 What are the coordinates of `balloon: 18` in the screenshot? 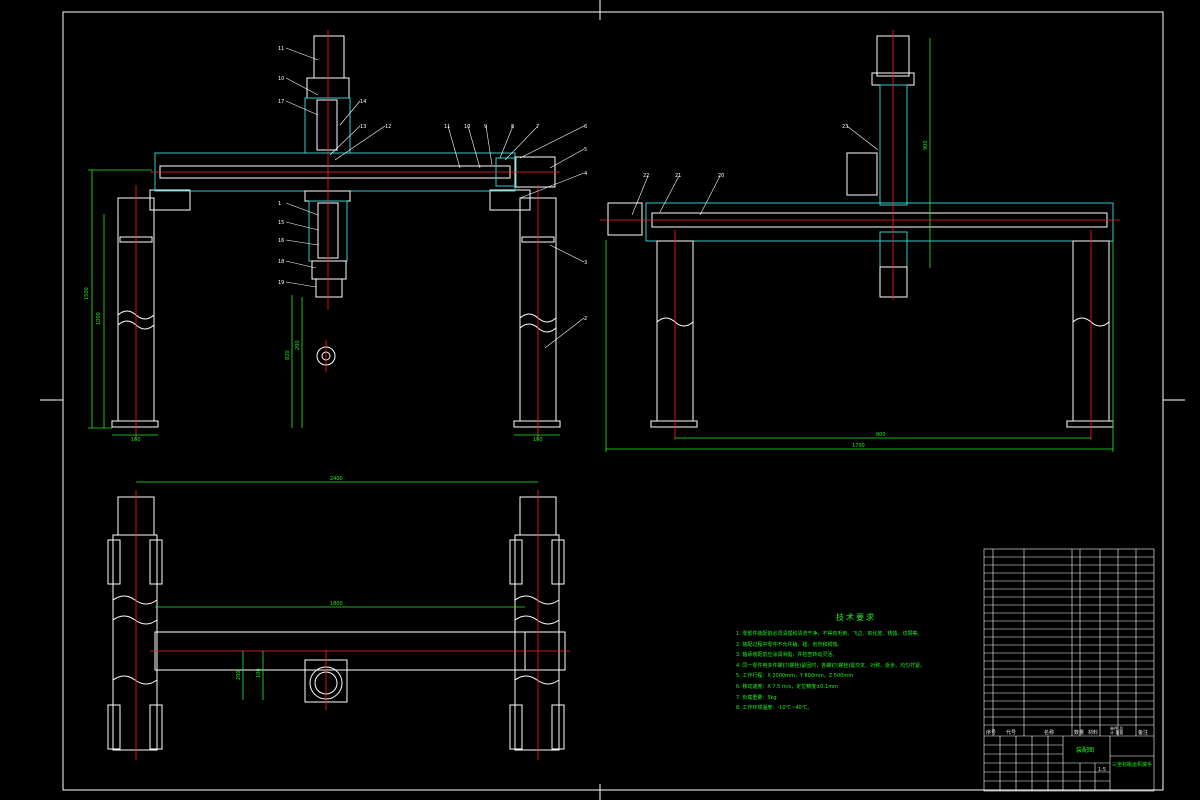 It's located at (281, 262).